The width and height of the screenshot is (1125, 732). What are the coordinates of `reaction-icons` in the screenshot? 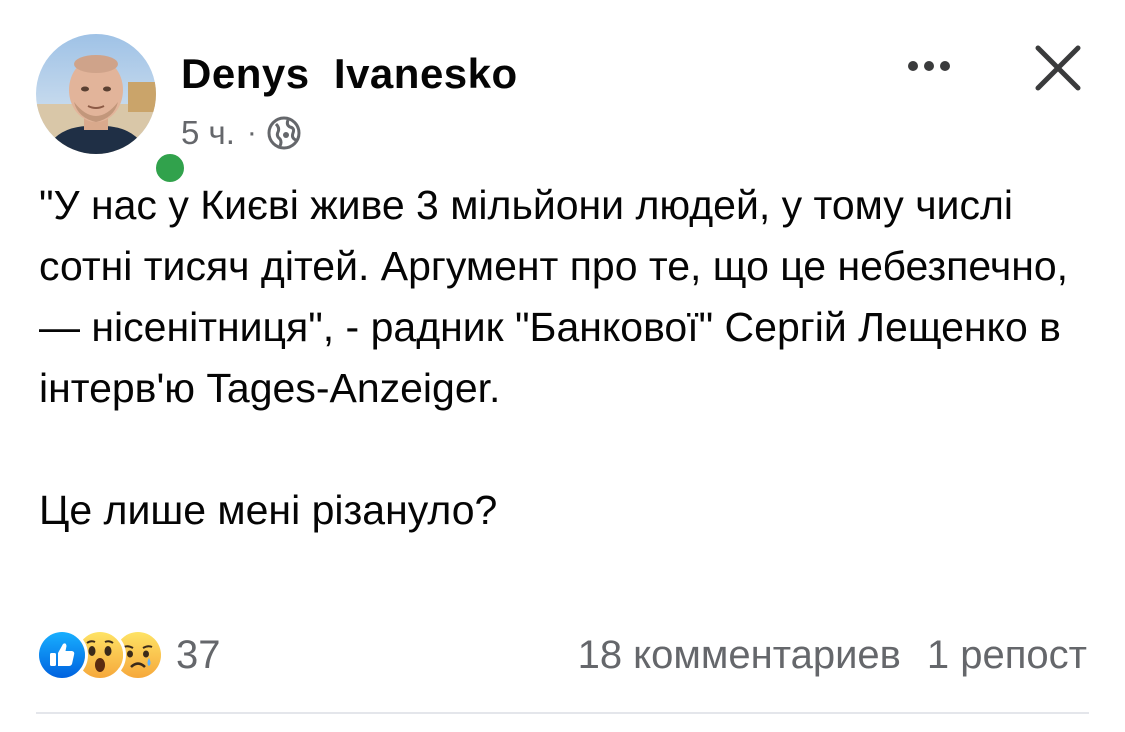 It's located at (100, 655).